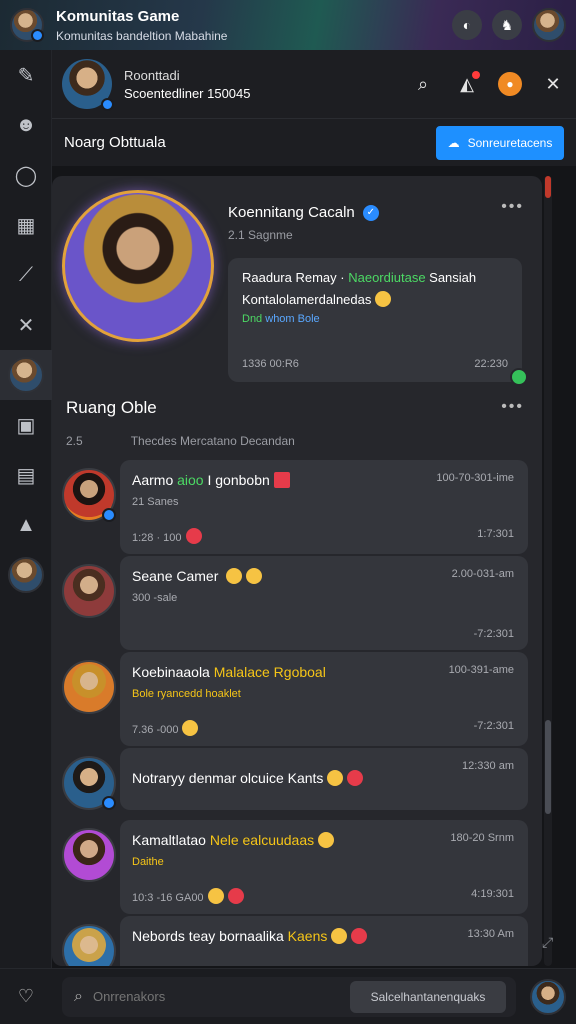 This screenshot has height=1024, width=576. Describe the element at coordinates (359, 936) in the screenshot. I see `angry-emoji-icon` at that location.